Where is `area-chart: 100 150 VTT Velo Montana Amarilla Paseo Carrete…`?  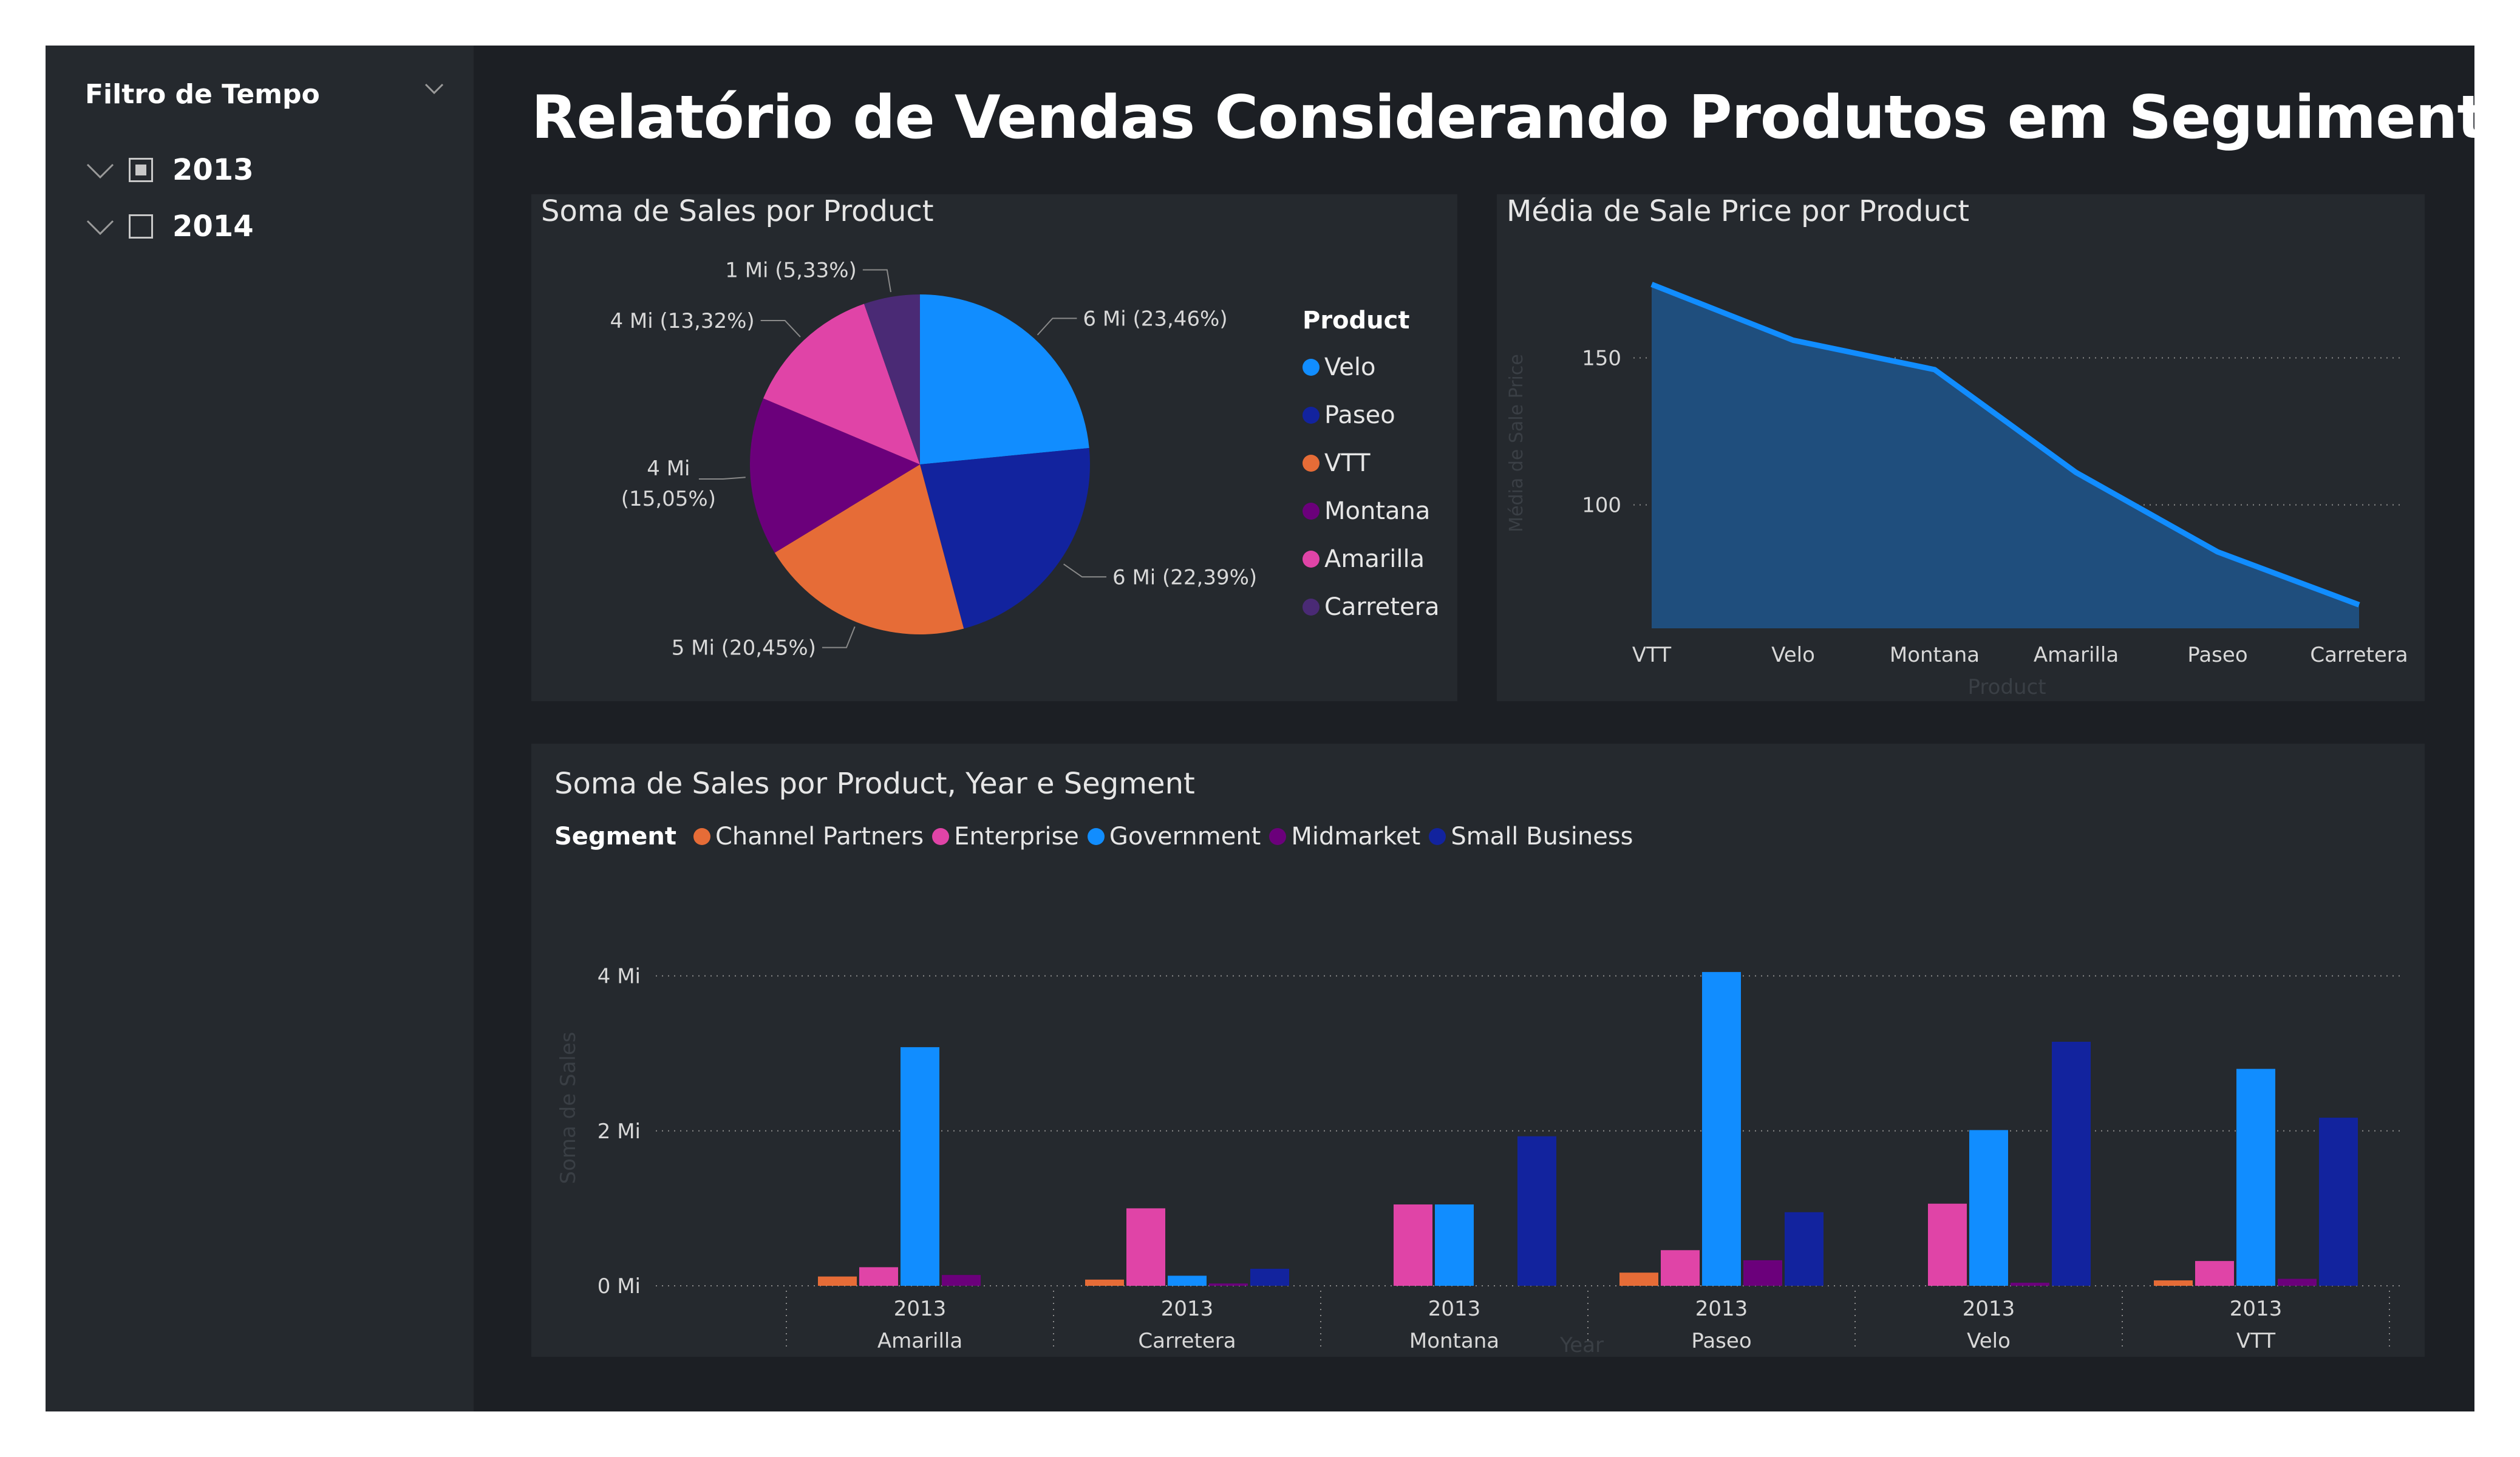
area-chart: 100 150 VTT Velo Montana Amarilla Paseo Carrete… is located at coordinates (1957, 490).